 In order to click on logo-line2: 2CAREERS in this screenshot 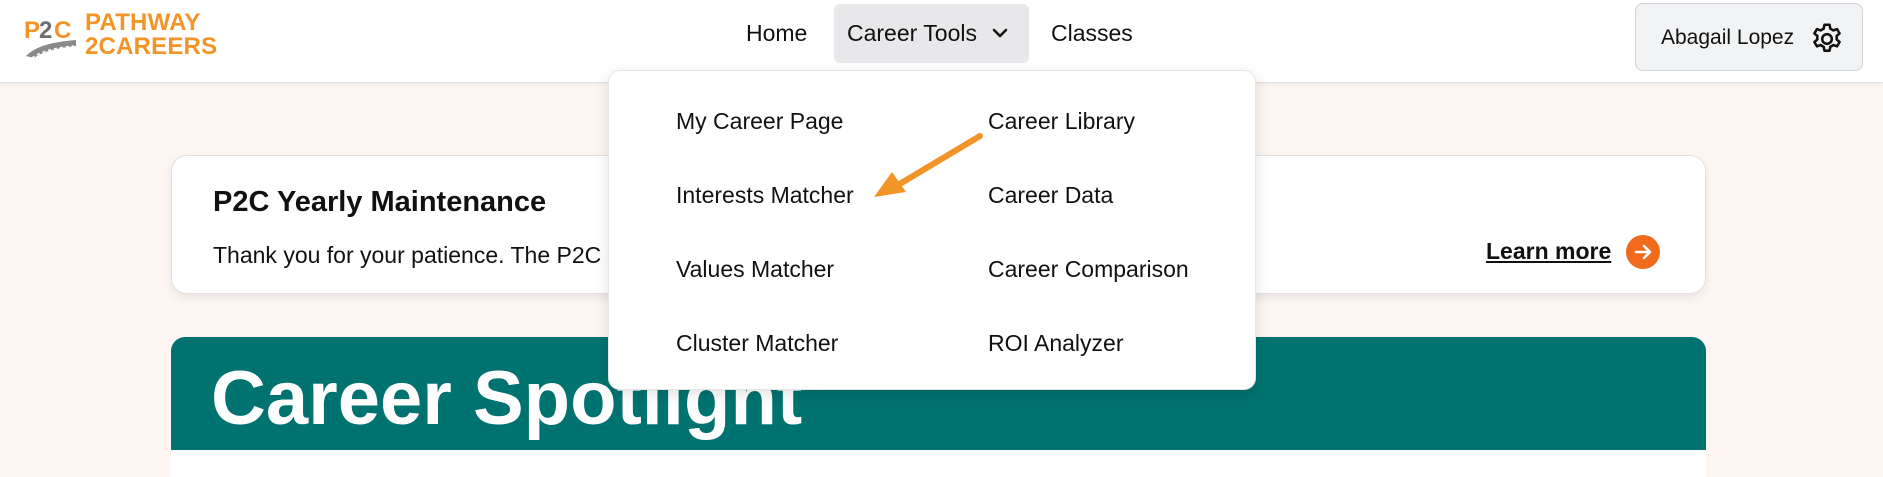, I will do `click(151, 46)`.